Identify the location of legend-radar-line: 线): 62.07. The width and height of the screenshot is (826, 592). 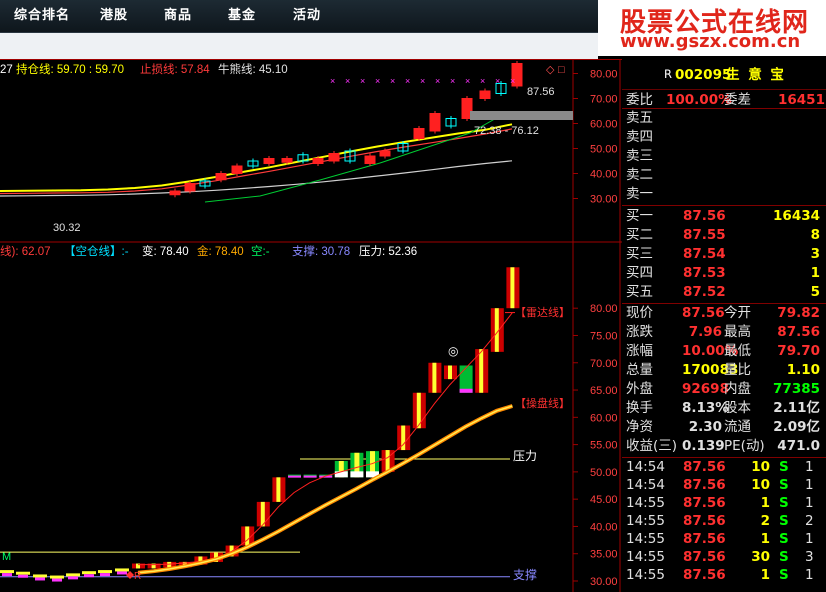
(25, 251).